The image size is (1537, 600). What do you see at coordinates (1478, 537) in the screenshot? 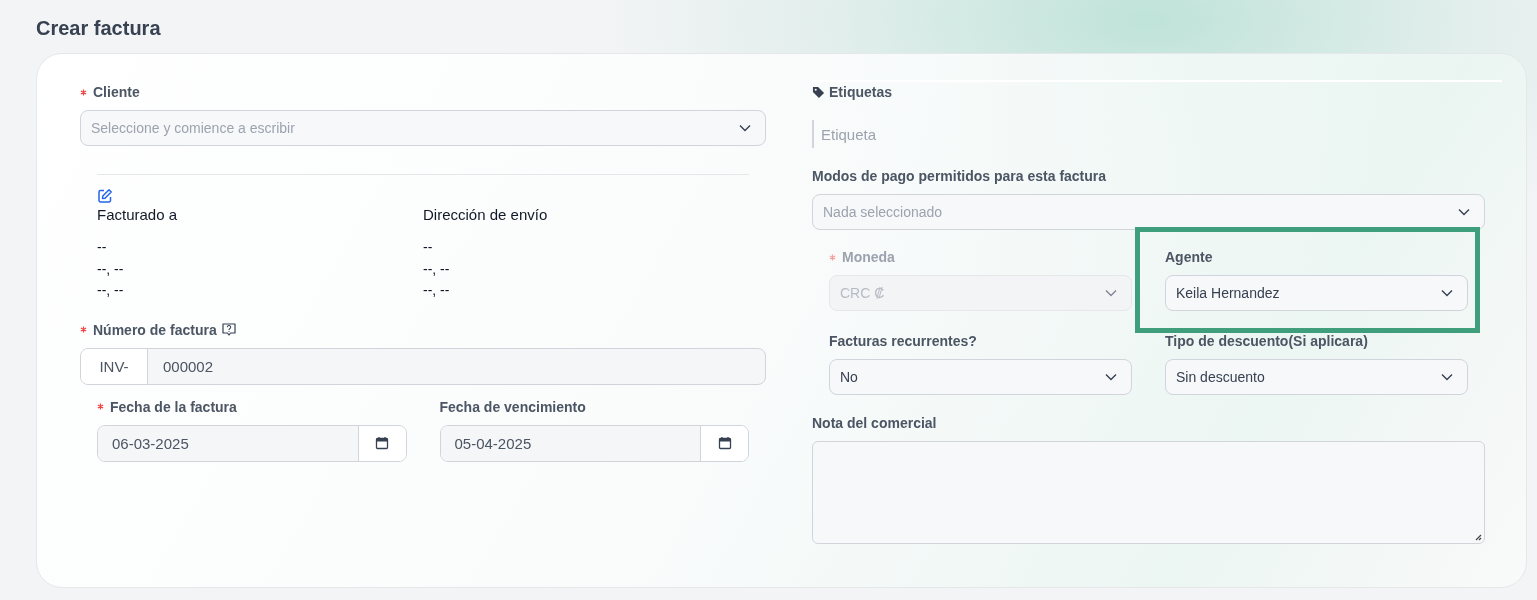
I see `resize-grip-icon` at bounding box center [1478, 537].